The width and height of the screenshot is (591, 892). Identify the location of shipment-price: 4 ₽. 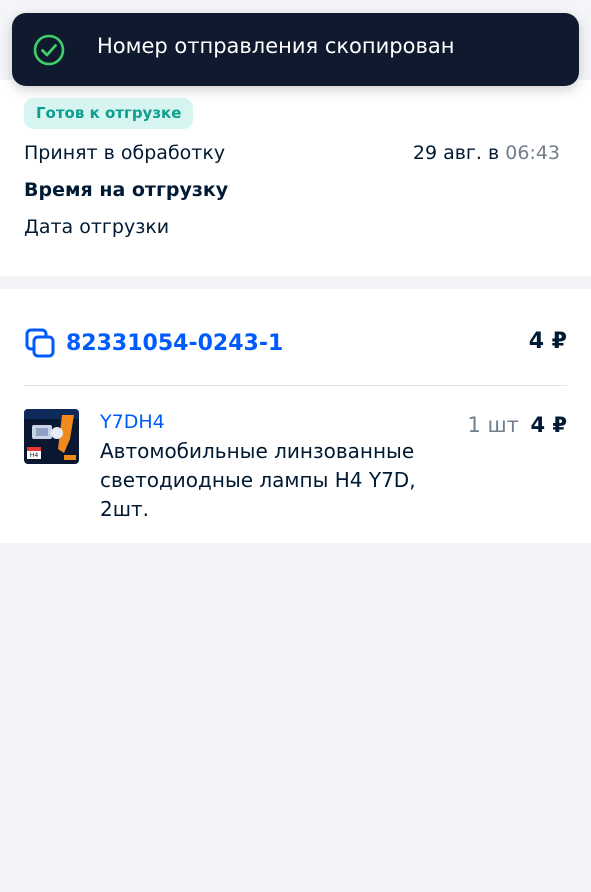
(547, 341).